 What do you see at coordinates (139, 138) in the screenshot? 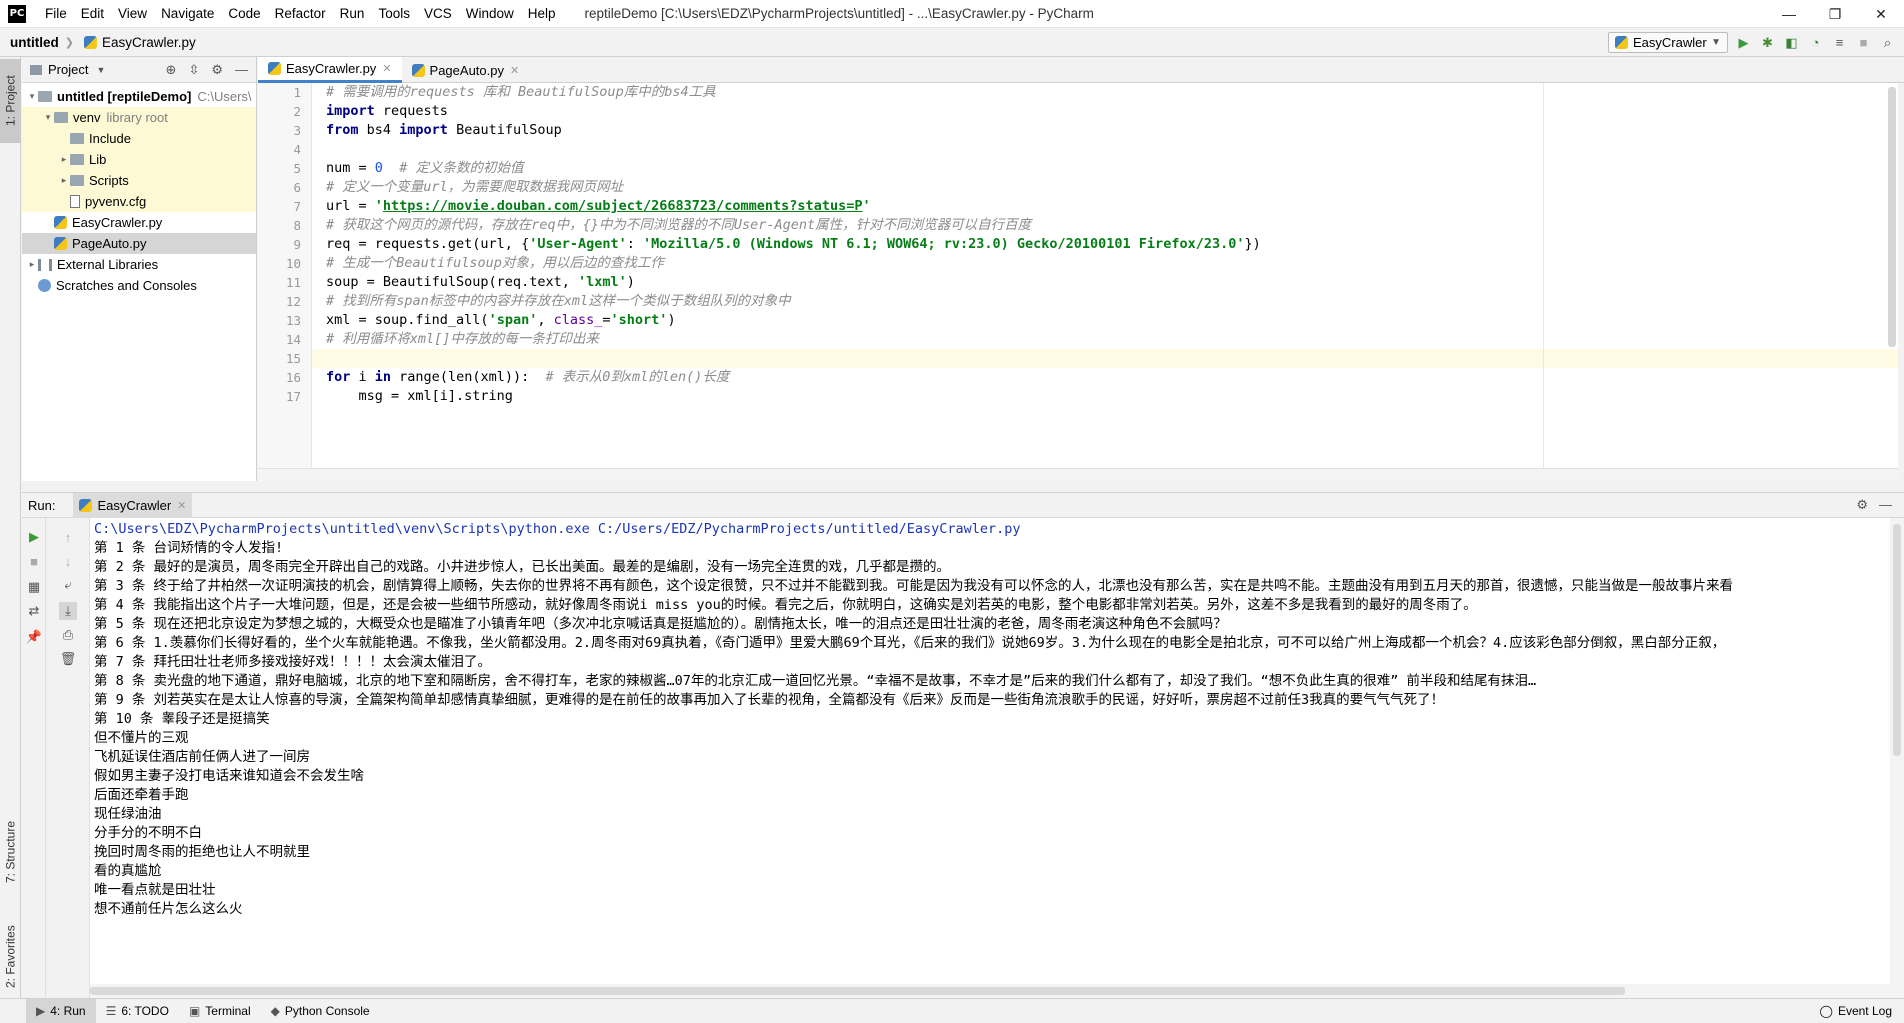
I see `tree-item-include: Include` at bounding box center [139, 138].